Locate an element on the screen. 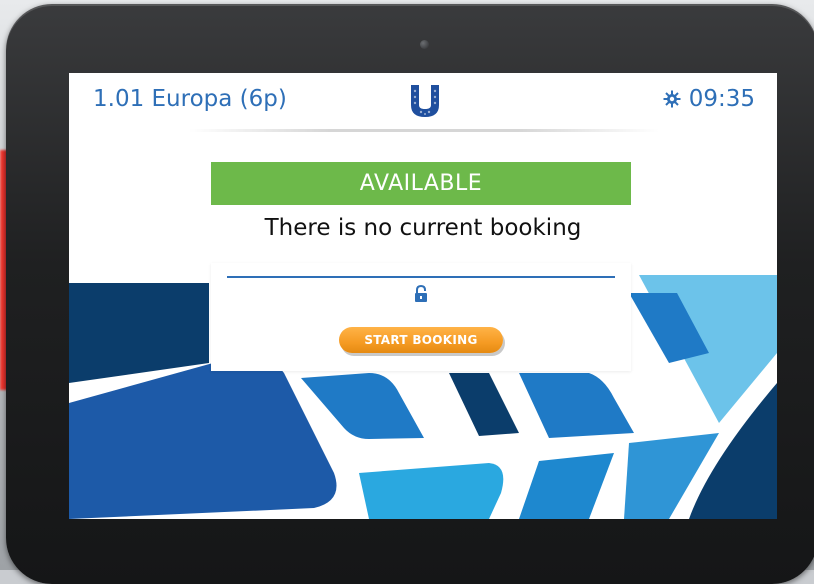  status-badge-label: AVAILABLE is located at coordinates (421, 183).